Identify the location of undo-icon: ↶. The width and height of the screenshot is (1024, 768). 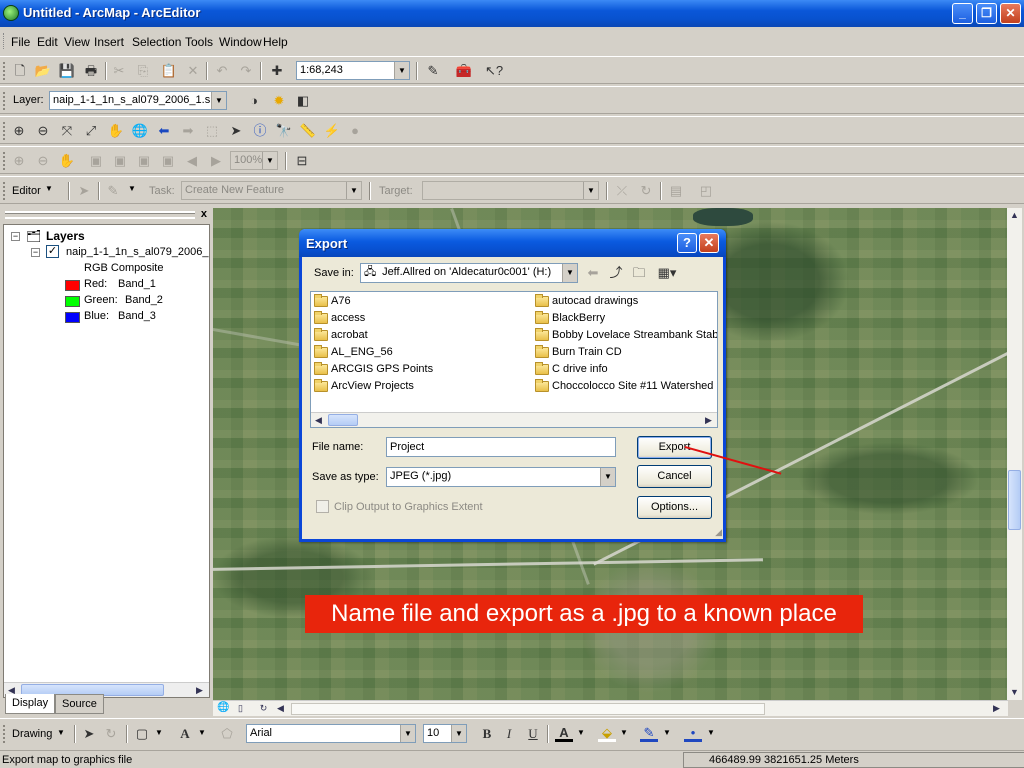
(222, 71).